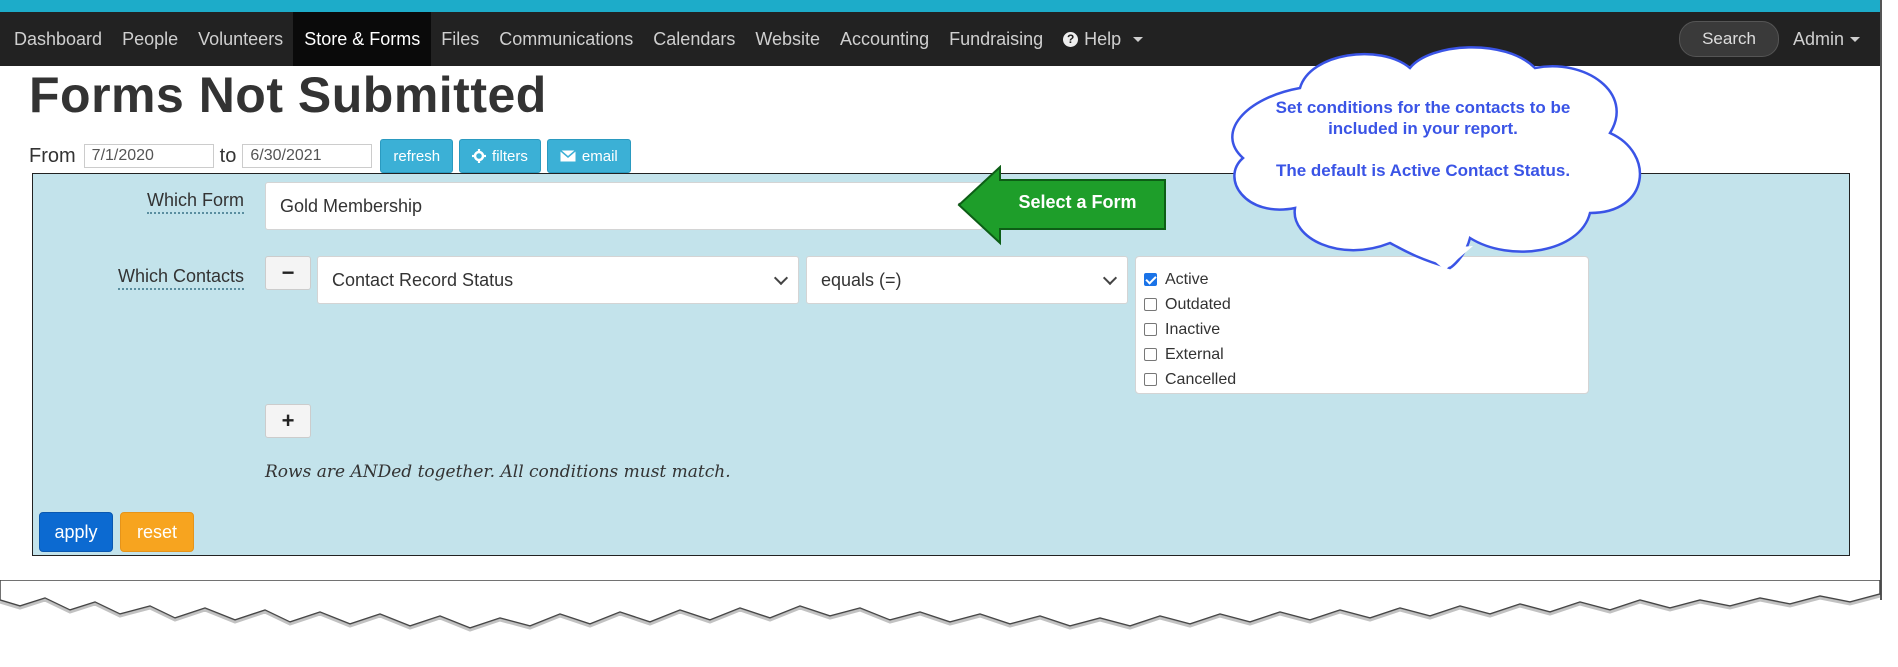 This screenshot has width=1898, height=667. I want to click on status-option-inactive: Inactive, so click(1362, 329).